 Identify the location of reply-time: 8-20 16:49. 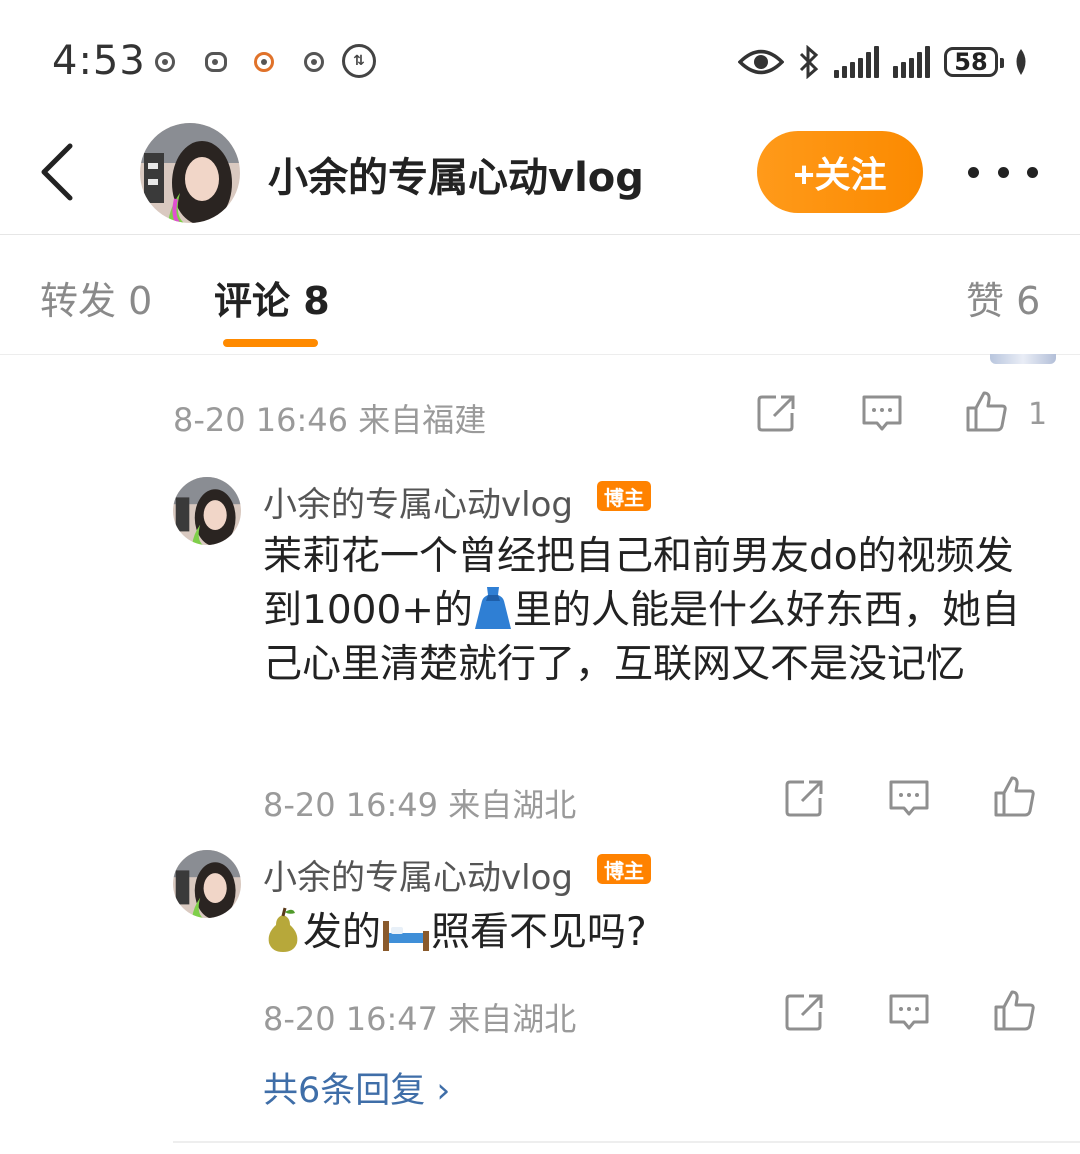
(351, 805).